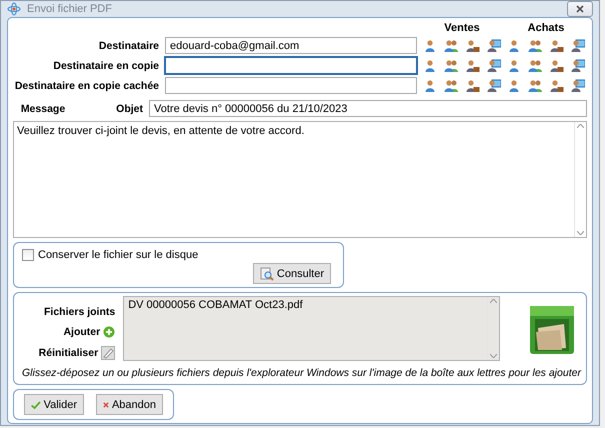 The height and width of the screenshot is (428, 605). Describe the element at coordinates (14, 9) in the screenshot. I see `atom-icon` at that location.